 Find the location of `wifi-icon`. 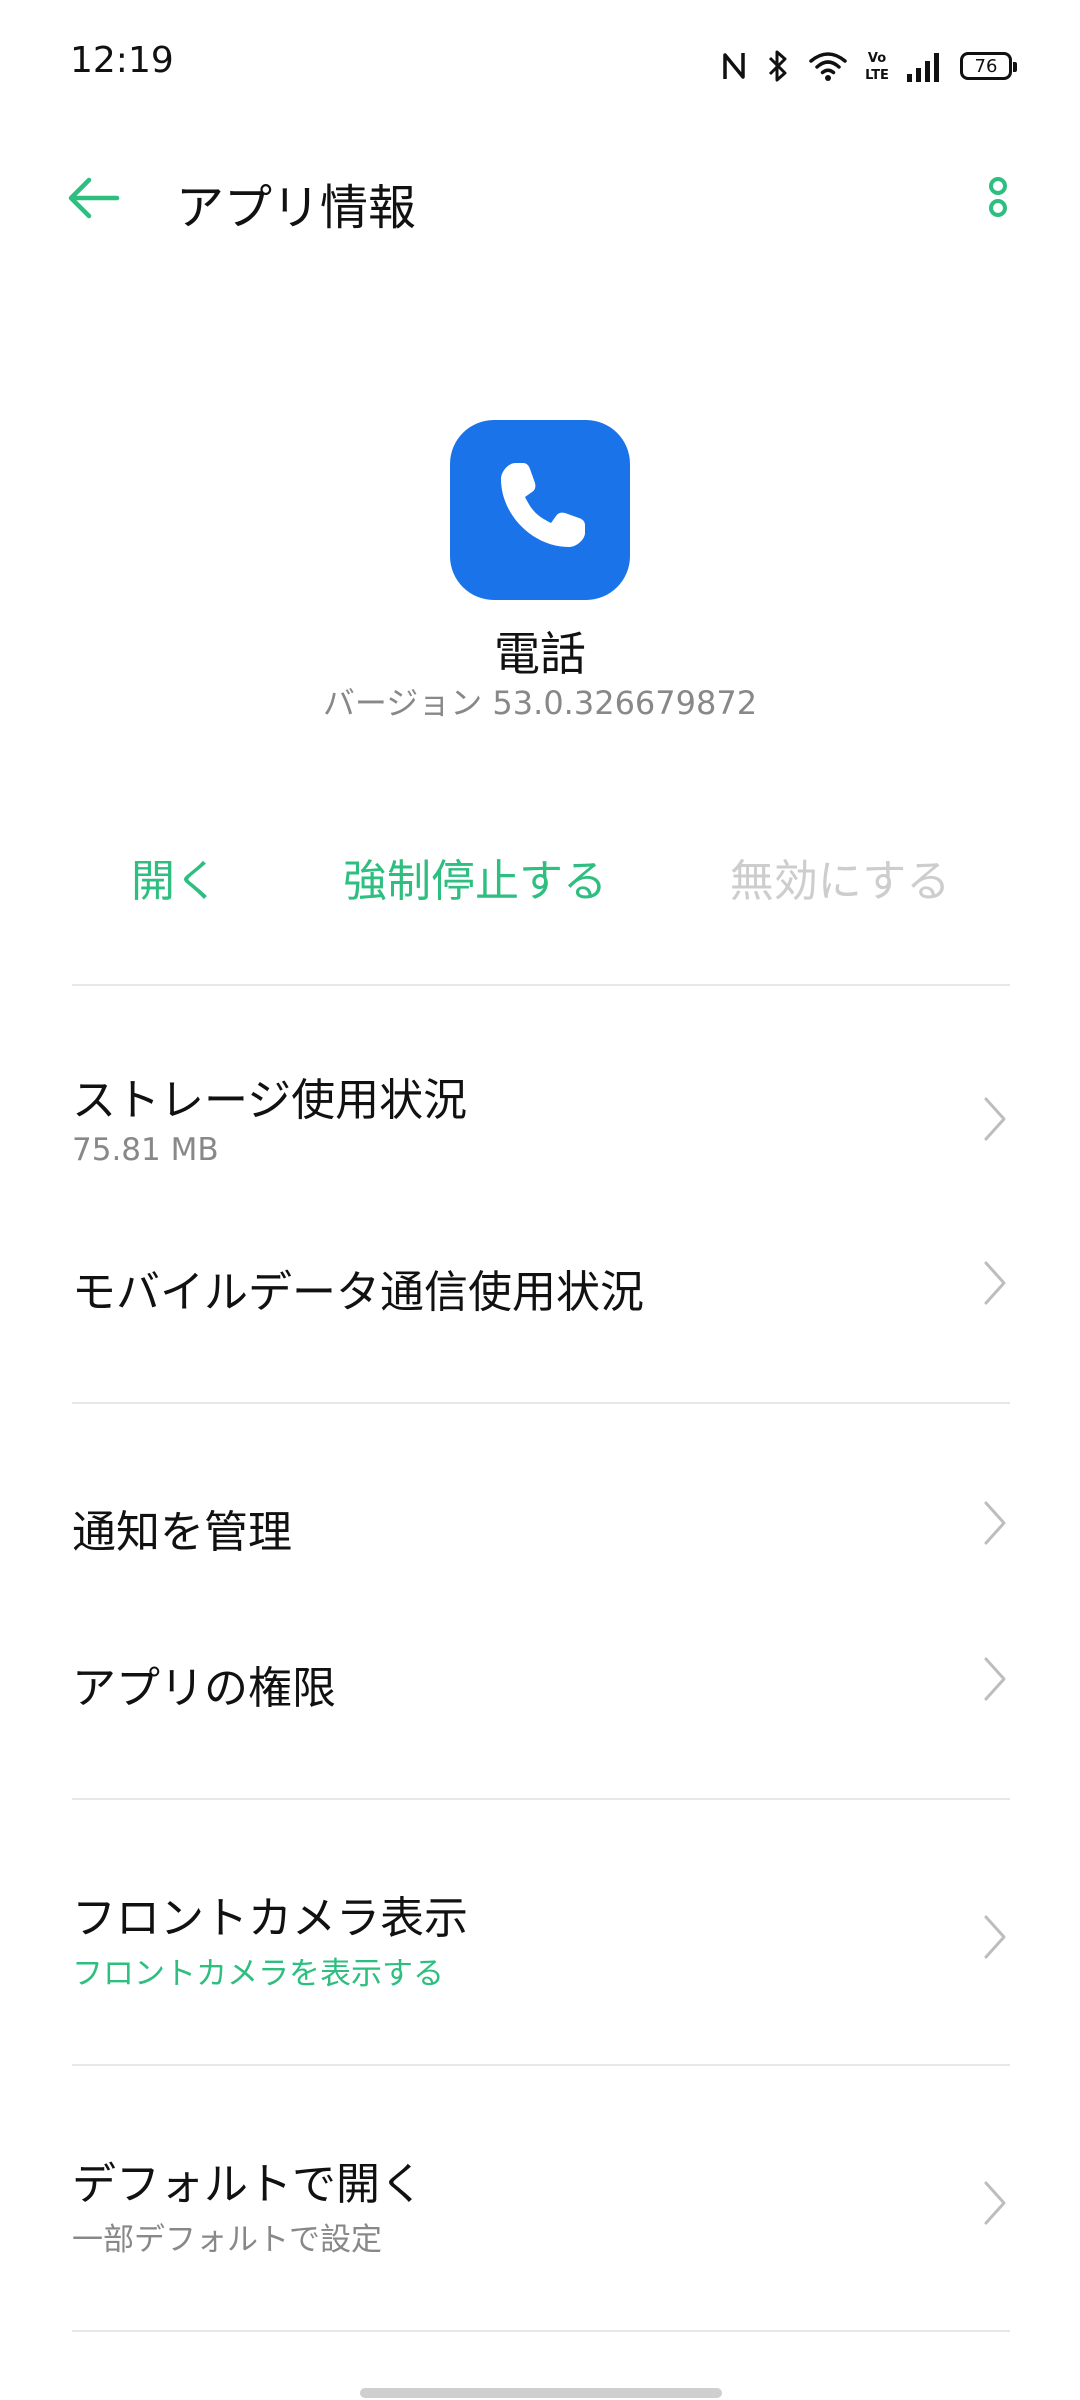

wifi-icon is located at coordinates (828, 66).